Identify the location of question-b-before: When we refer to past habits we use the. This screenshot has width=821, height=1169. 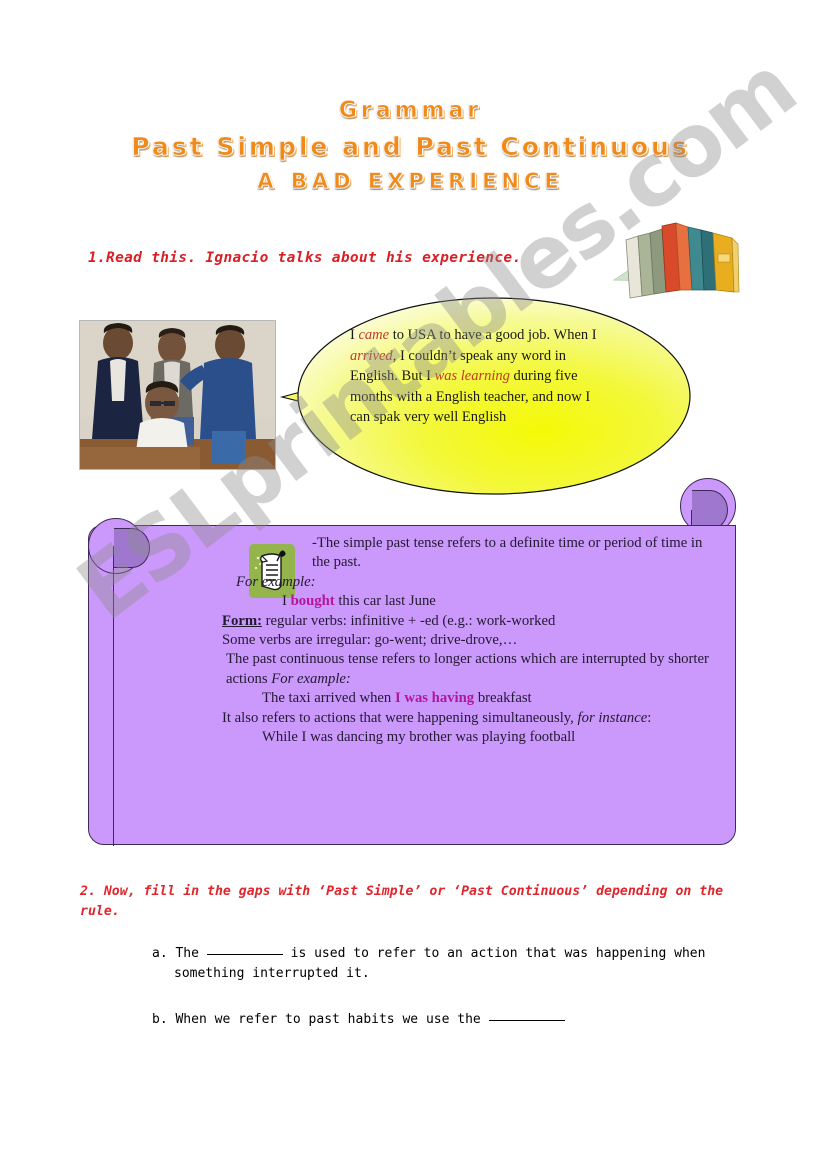
(332, 1020).